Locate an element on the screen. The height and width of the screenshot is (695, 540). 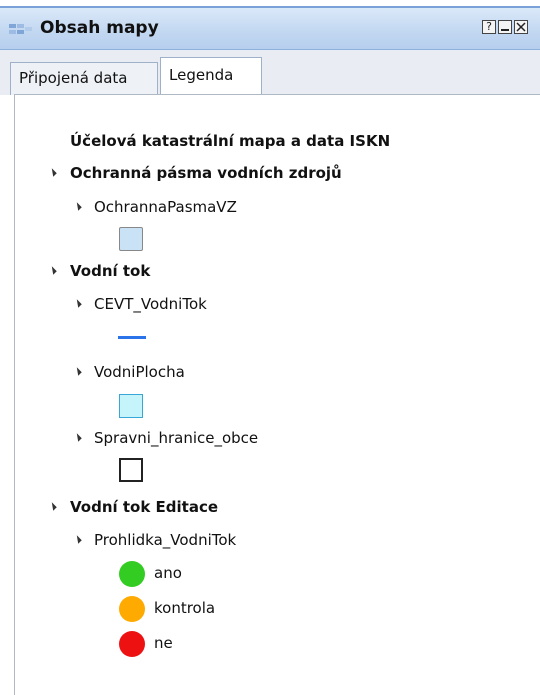
legend-group-label: Ochranná pásma vodních zdrojů is located at coordinates (206, 173).